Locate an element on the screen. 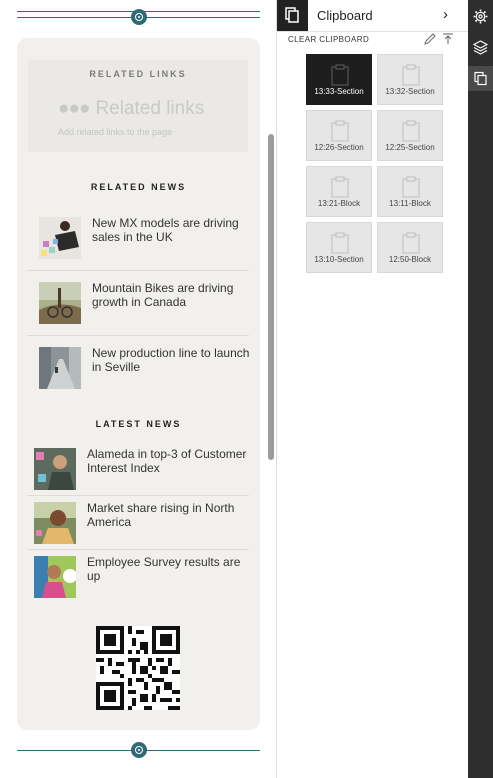 The width and height of the screenshot is (493, 778). clipboard-item: 13:11-Block is located at coordinates (410, 191).